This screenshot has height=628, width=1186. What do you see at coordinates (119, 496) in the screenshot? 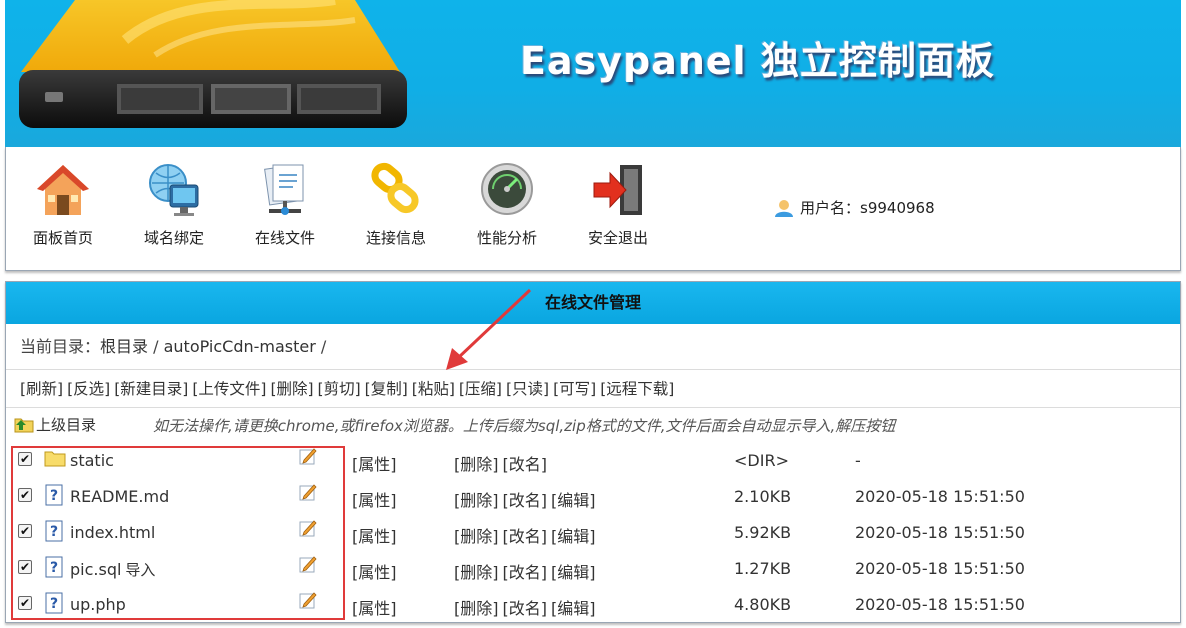
I see `file-name-link: README.md` at bounding box center [119, 496].